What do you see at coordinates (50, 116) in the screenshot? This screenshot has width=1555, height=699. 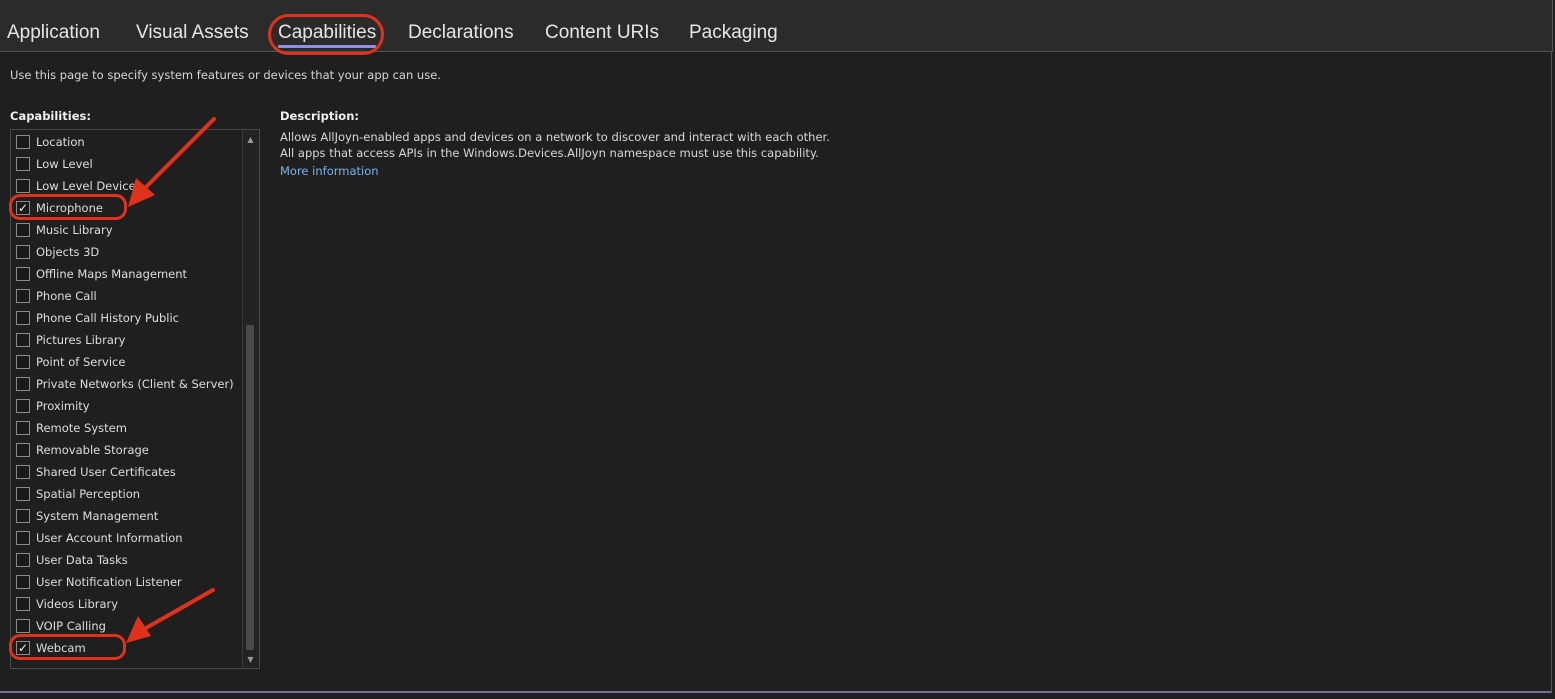 I see `capabilities-heading: Capabilities:` at bounding box center [50, 116].